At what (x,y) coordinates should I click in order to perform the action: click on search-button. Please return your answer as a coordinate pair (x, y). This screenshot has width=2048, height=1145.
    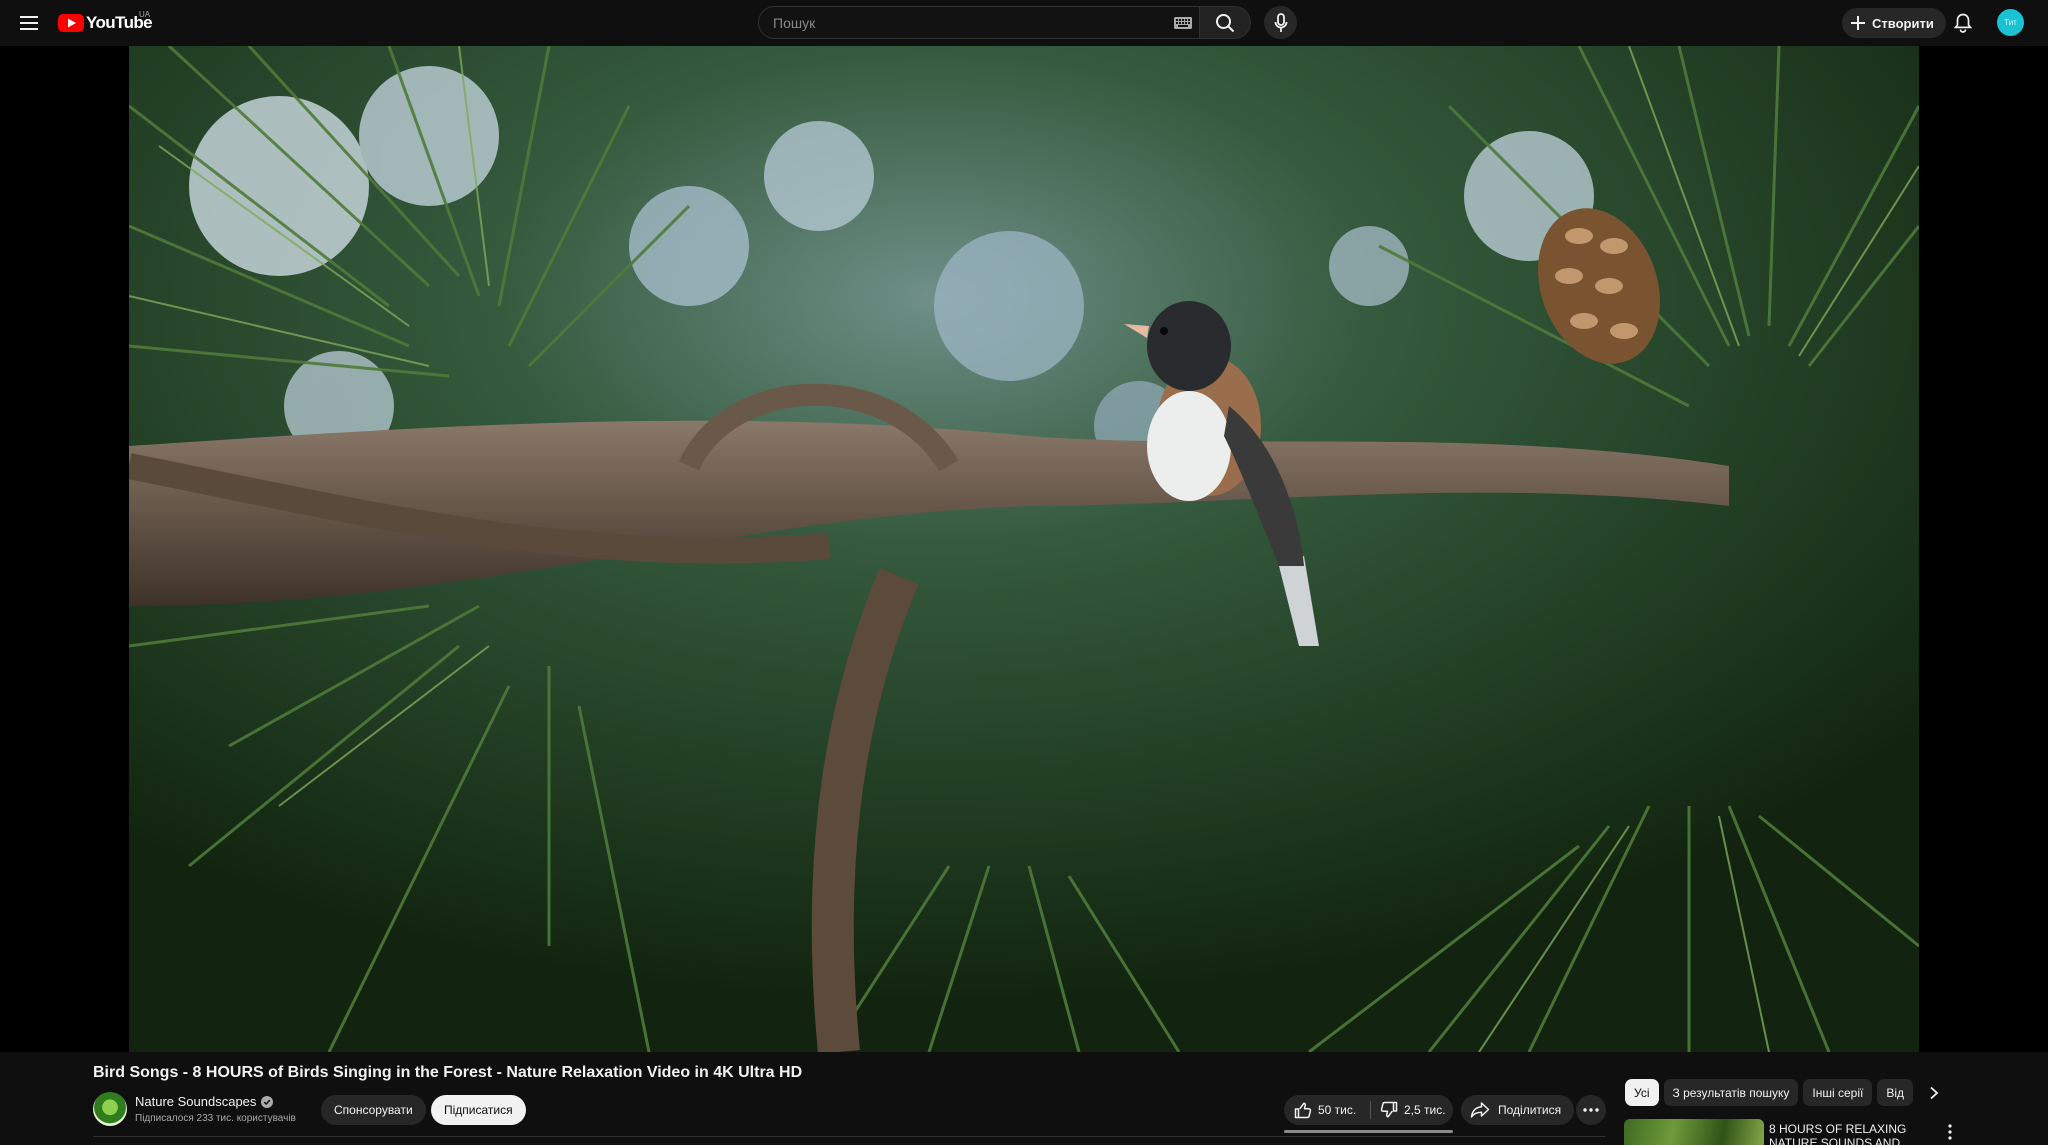
    Looking at the image, I should click on (1225, 22).